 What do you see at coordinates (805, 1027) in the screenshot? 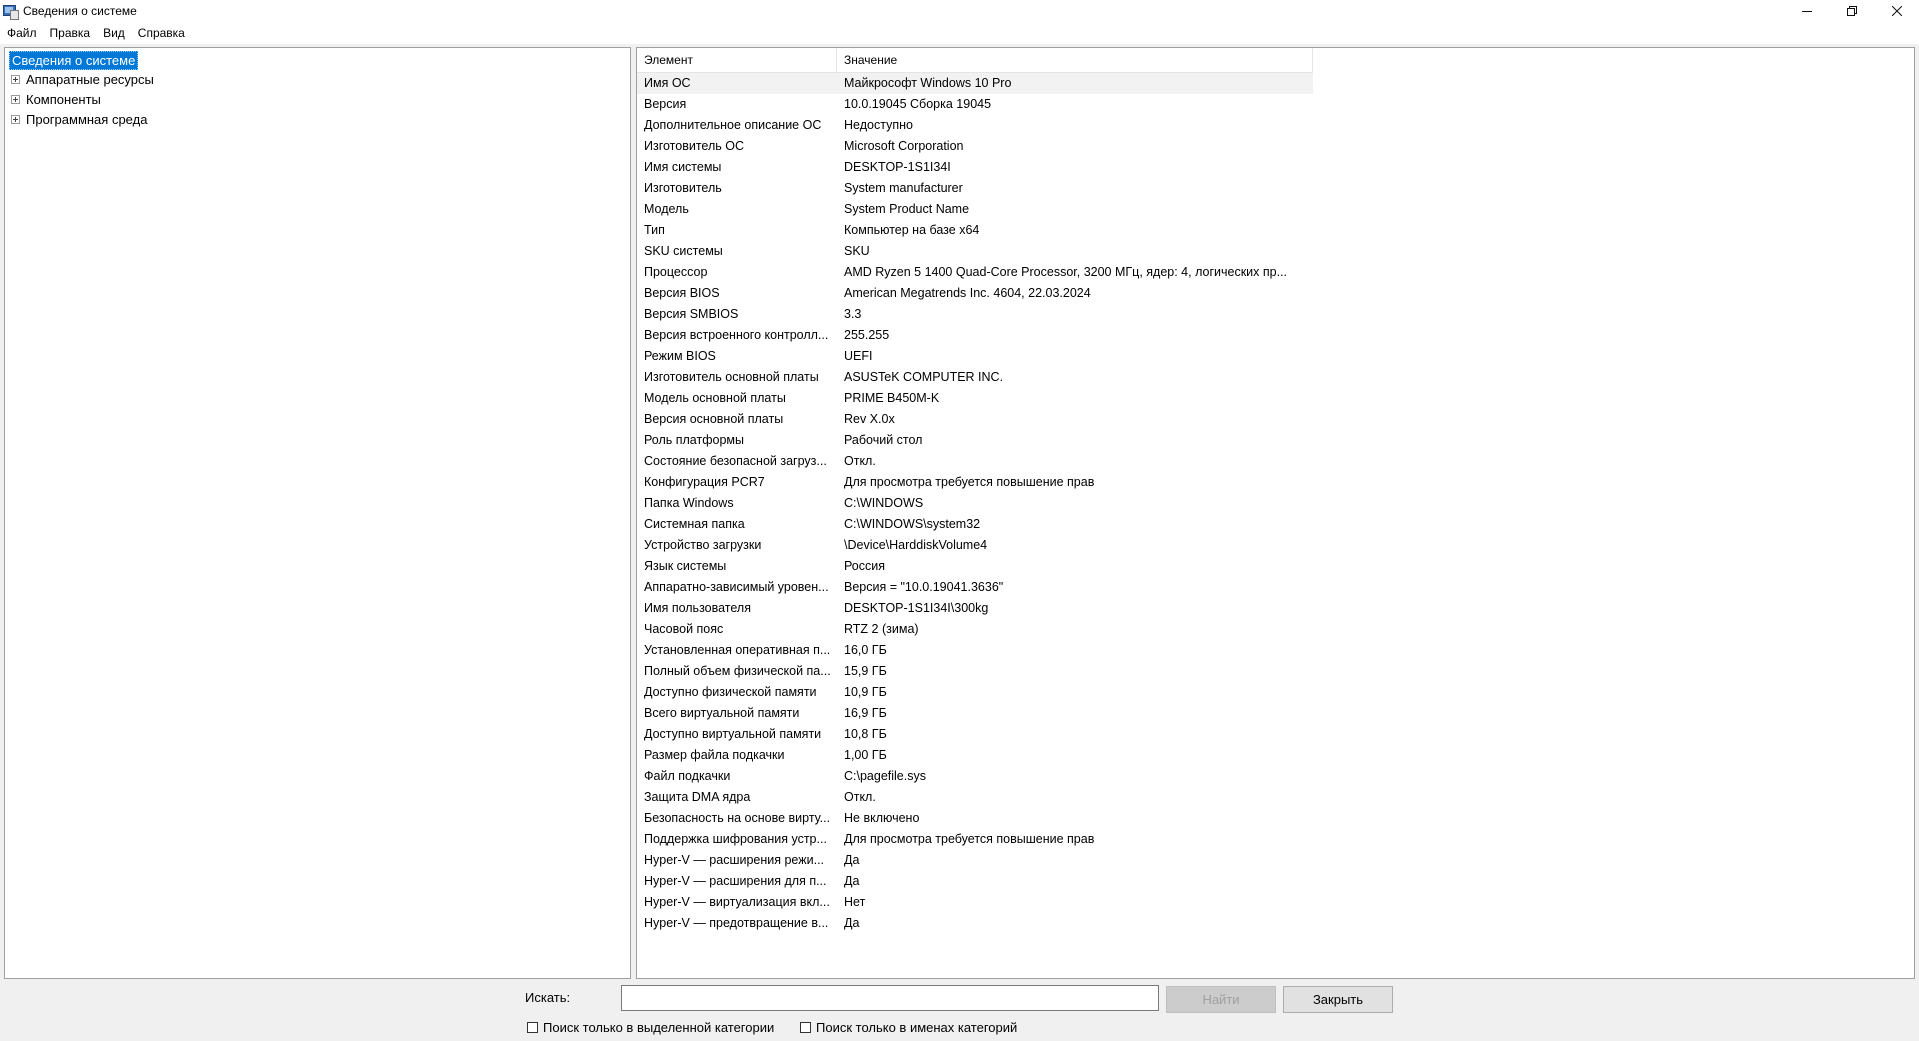
I see `search-category-names-checkbox` at bounding box center [805, 1027].